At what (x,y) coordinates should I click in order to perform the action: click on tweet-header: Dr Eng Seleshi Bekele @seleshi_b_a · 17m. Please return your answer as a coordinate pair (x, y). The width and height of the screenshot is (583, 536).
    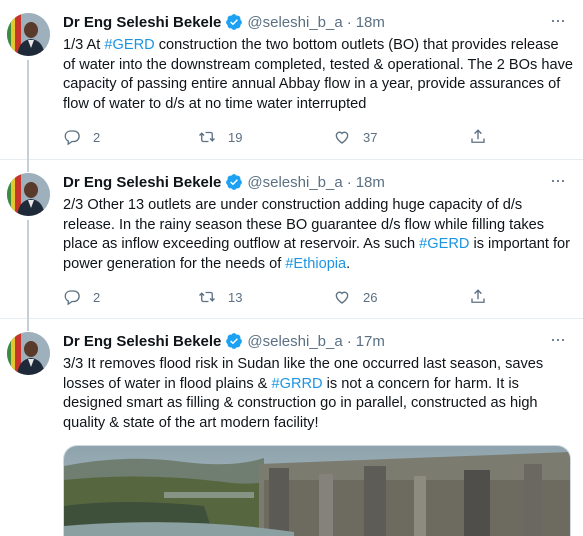
    Looking at the image, I should click on (224, 341).